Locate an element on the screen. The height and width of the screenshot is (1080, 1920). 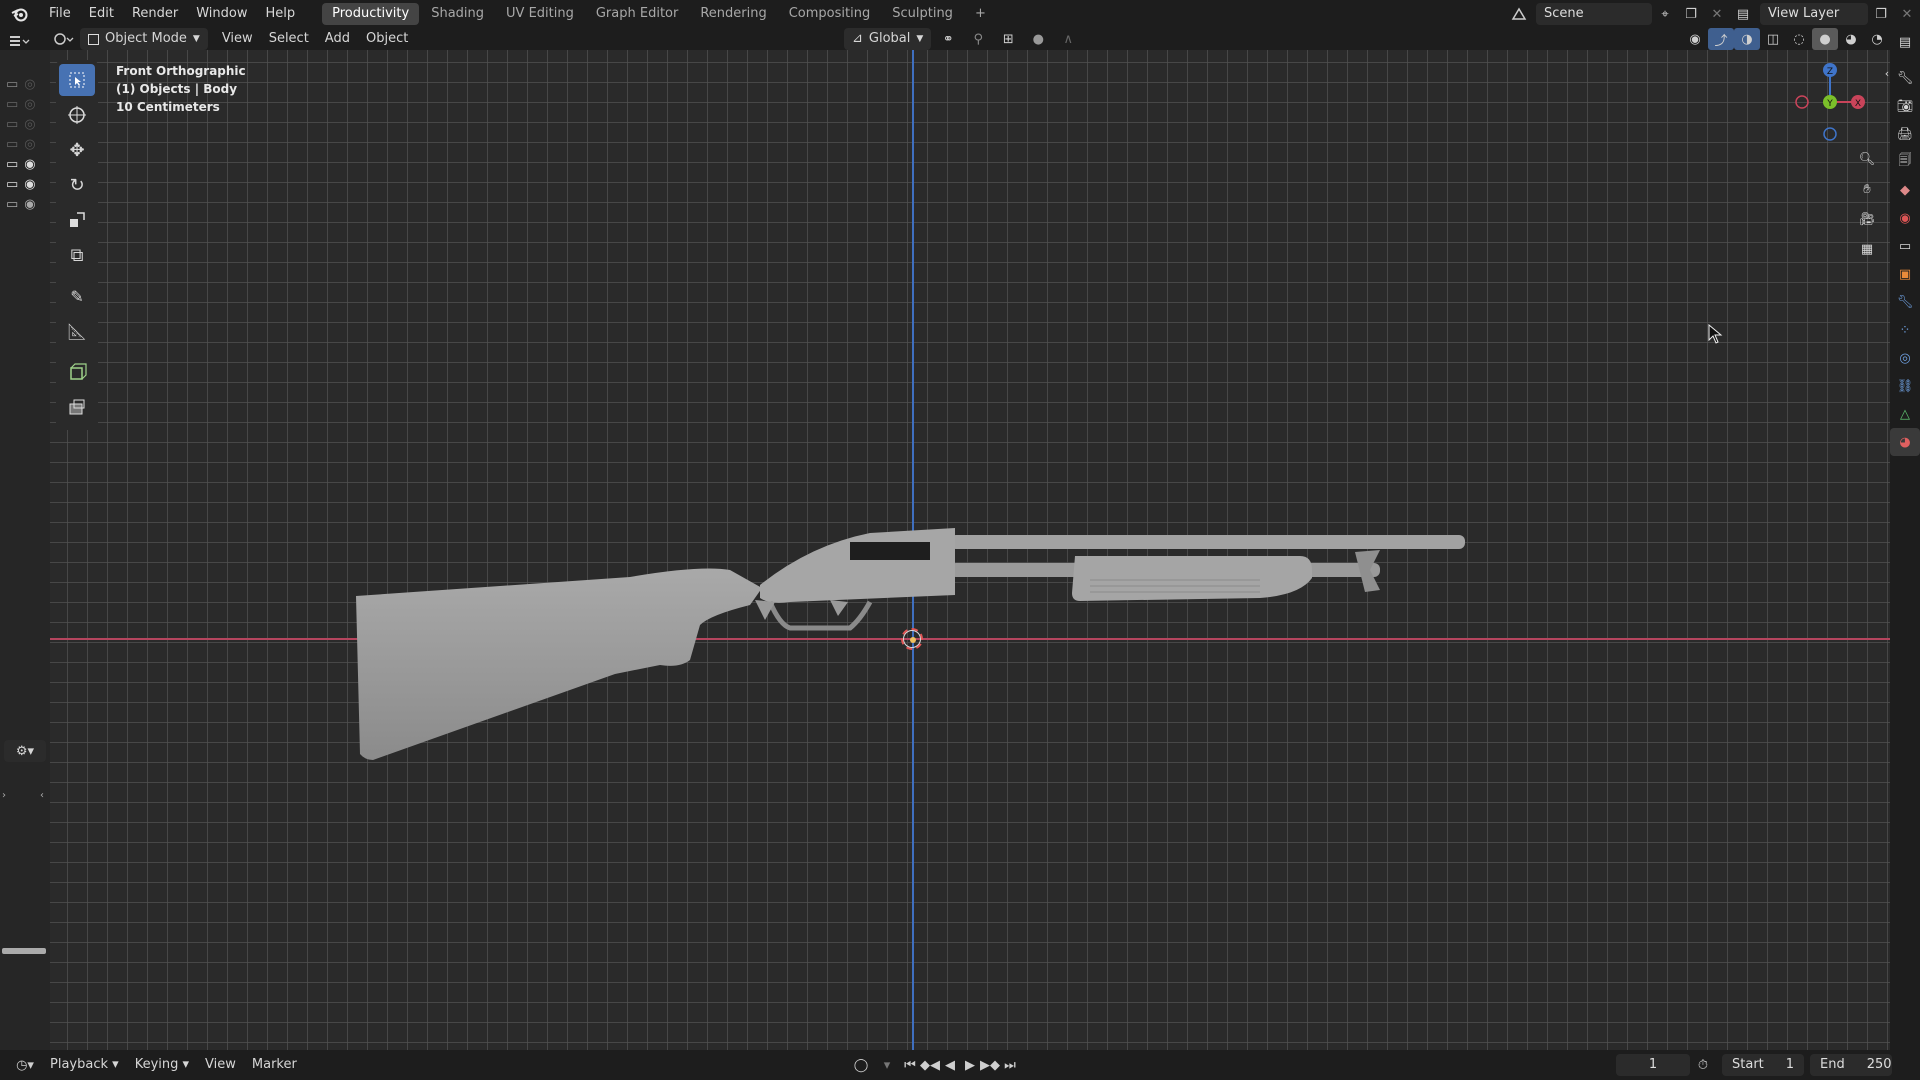
tool-settings-icon: 🔧︎ is located at coordinates (1905, 78).